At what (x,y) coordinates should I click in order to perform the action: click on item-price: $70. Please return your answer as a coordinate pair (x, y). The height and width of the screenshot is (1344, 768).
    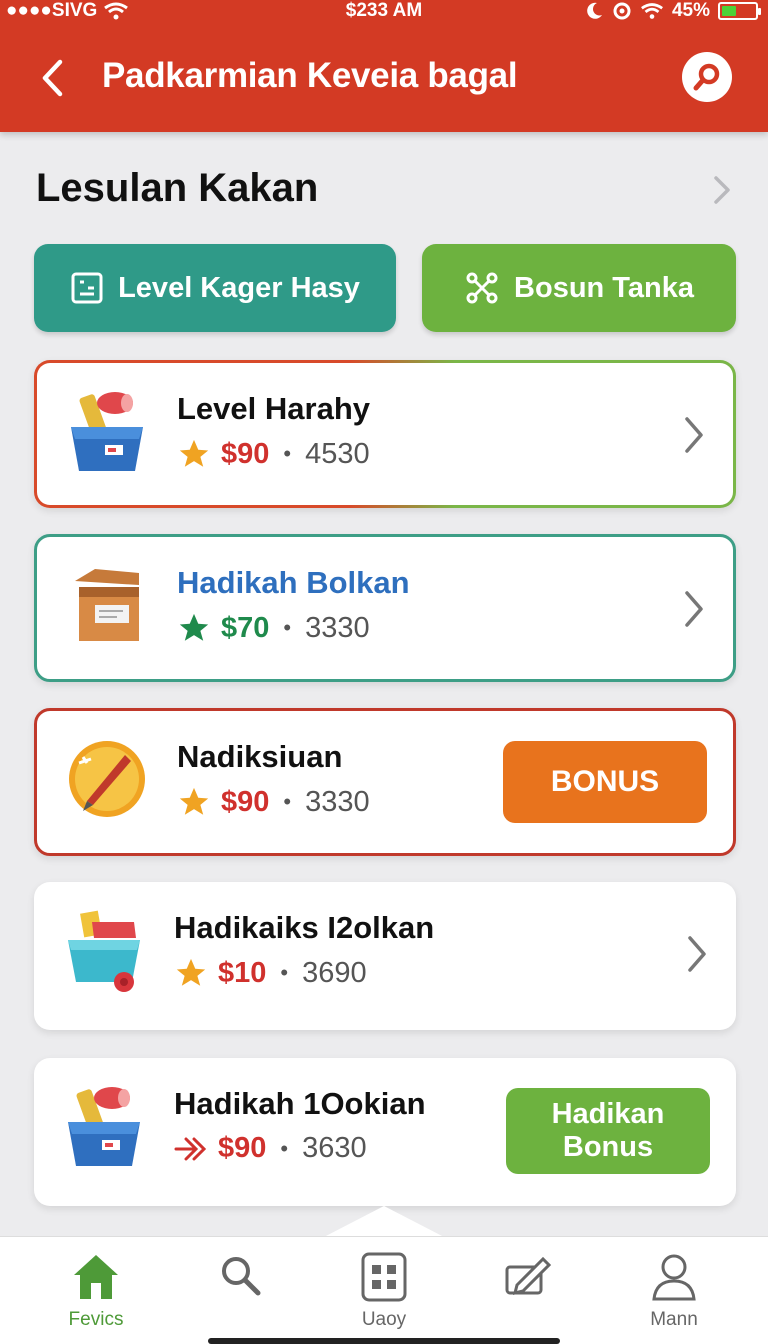
    Looking at the image, I should click on (245, 627).